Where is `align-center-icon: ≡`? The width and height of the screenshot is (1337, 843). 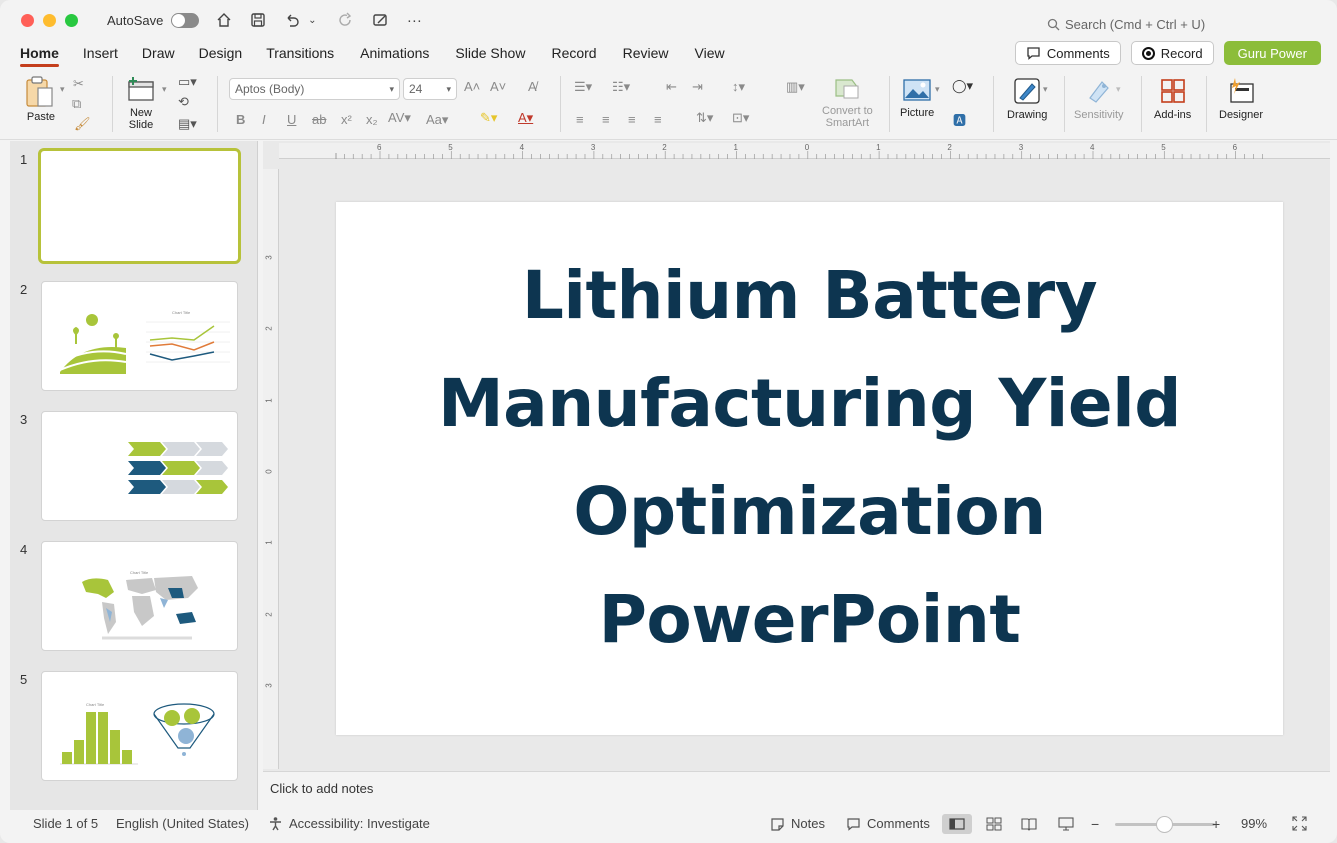 align-center-icon: ≡ is located at coordinates (606, 119).